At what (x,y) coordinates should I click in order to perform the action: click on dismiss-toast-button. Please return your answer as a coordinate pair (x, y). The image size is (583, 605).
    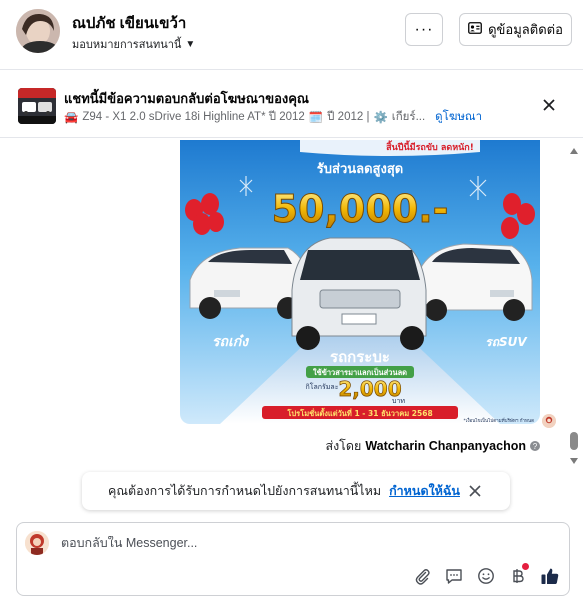
    Looking at the image, I should click on (475, 491).